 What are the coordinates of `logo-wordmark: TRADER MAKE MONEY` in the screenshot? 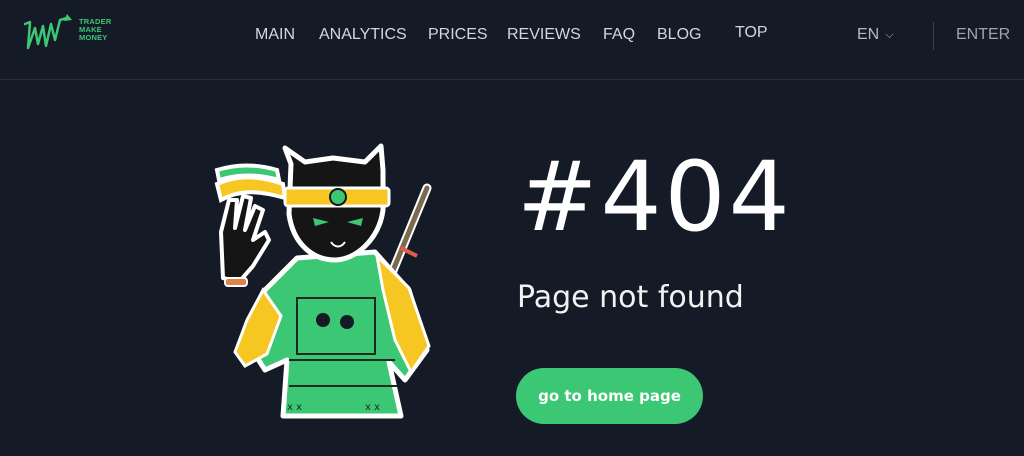 It's located at (95, 30).